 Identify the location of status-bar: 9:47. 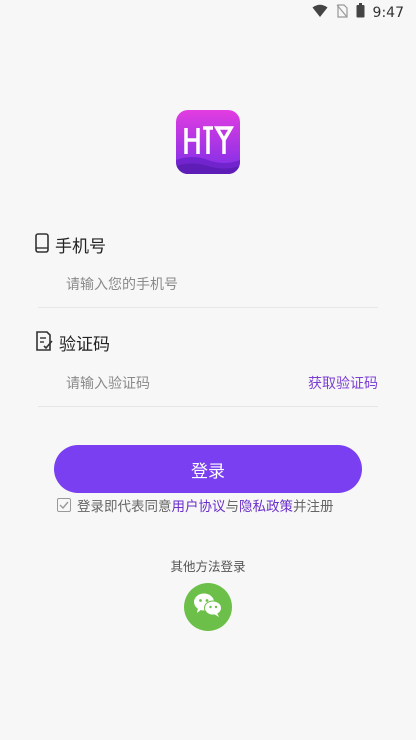
(208, 12).